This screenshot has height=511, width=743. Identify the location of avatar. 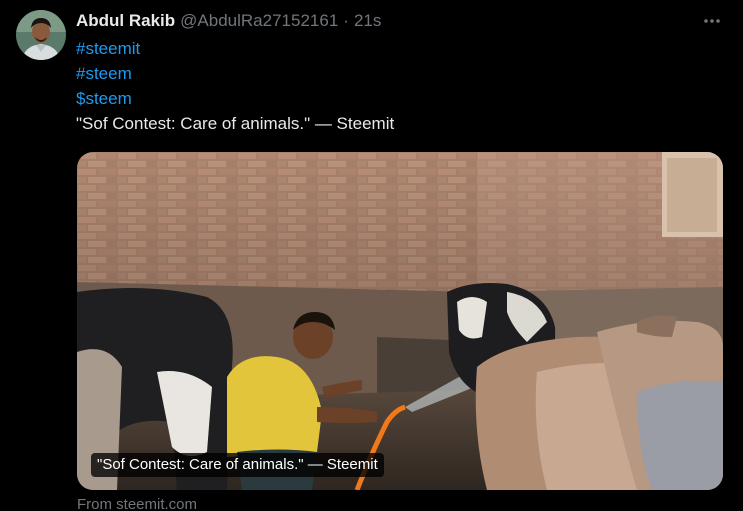
(41, 35).